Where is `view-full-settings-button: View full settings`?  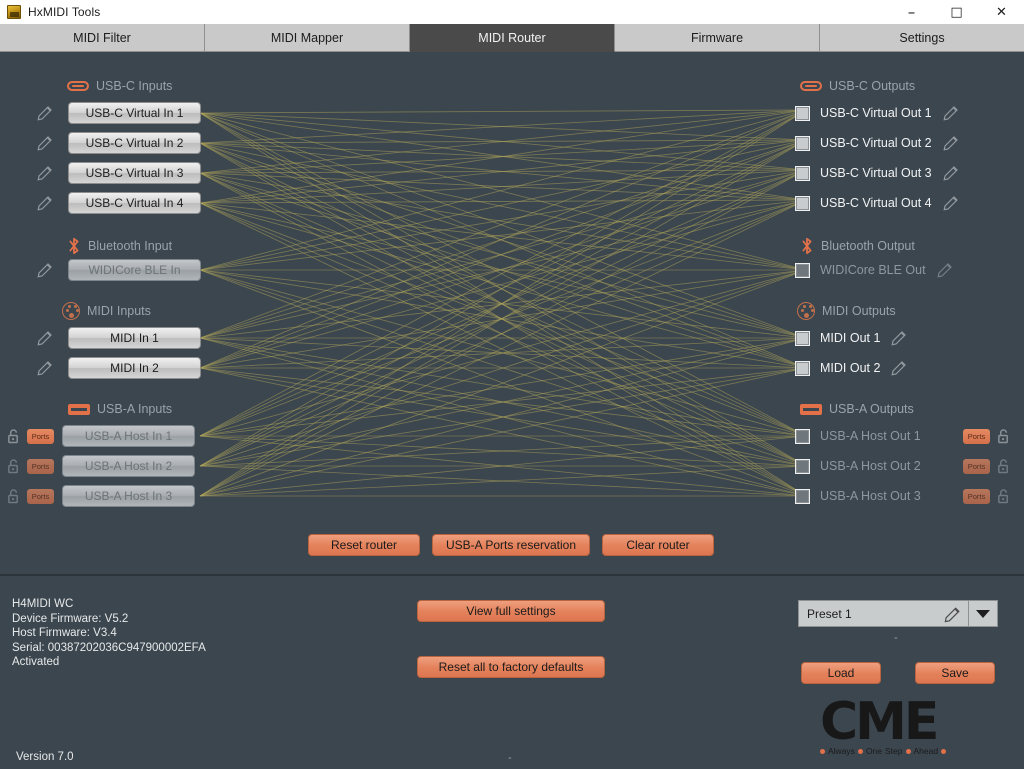 view-full-settings-button: View full settings is located at coordinates (511, 611).